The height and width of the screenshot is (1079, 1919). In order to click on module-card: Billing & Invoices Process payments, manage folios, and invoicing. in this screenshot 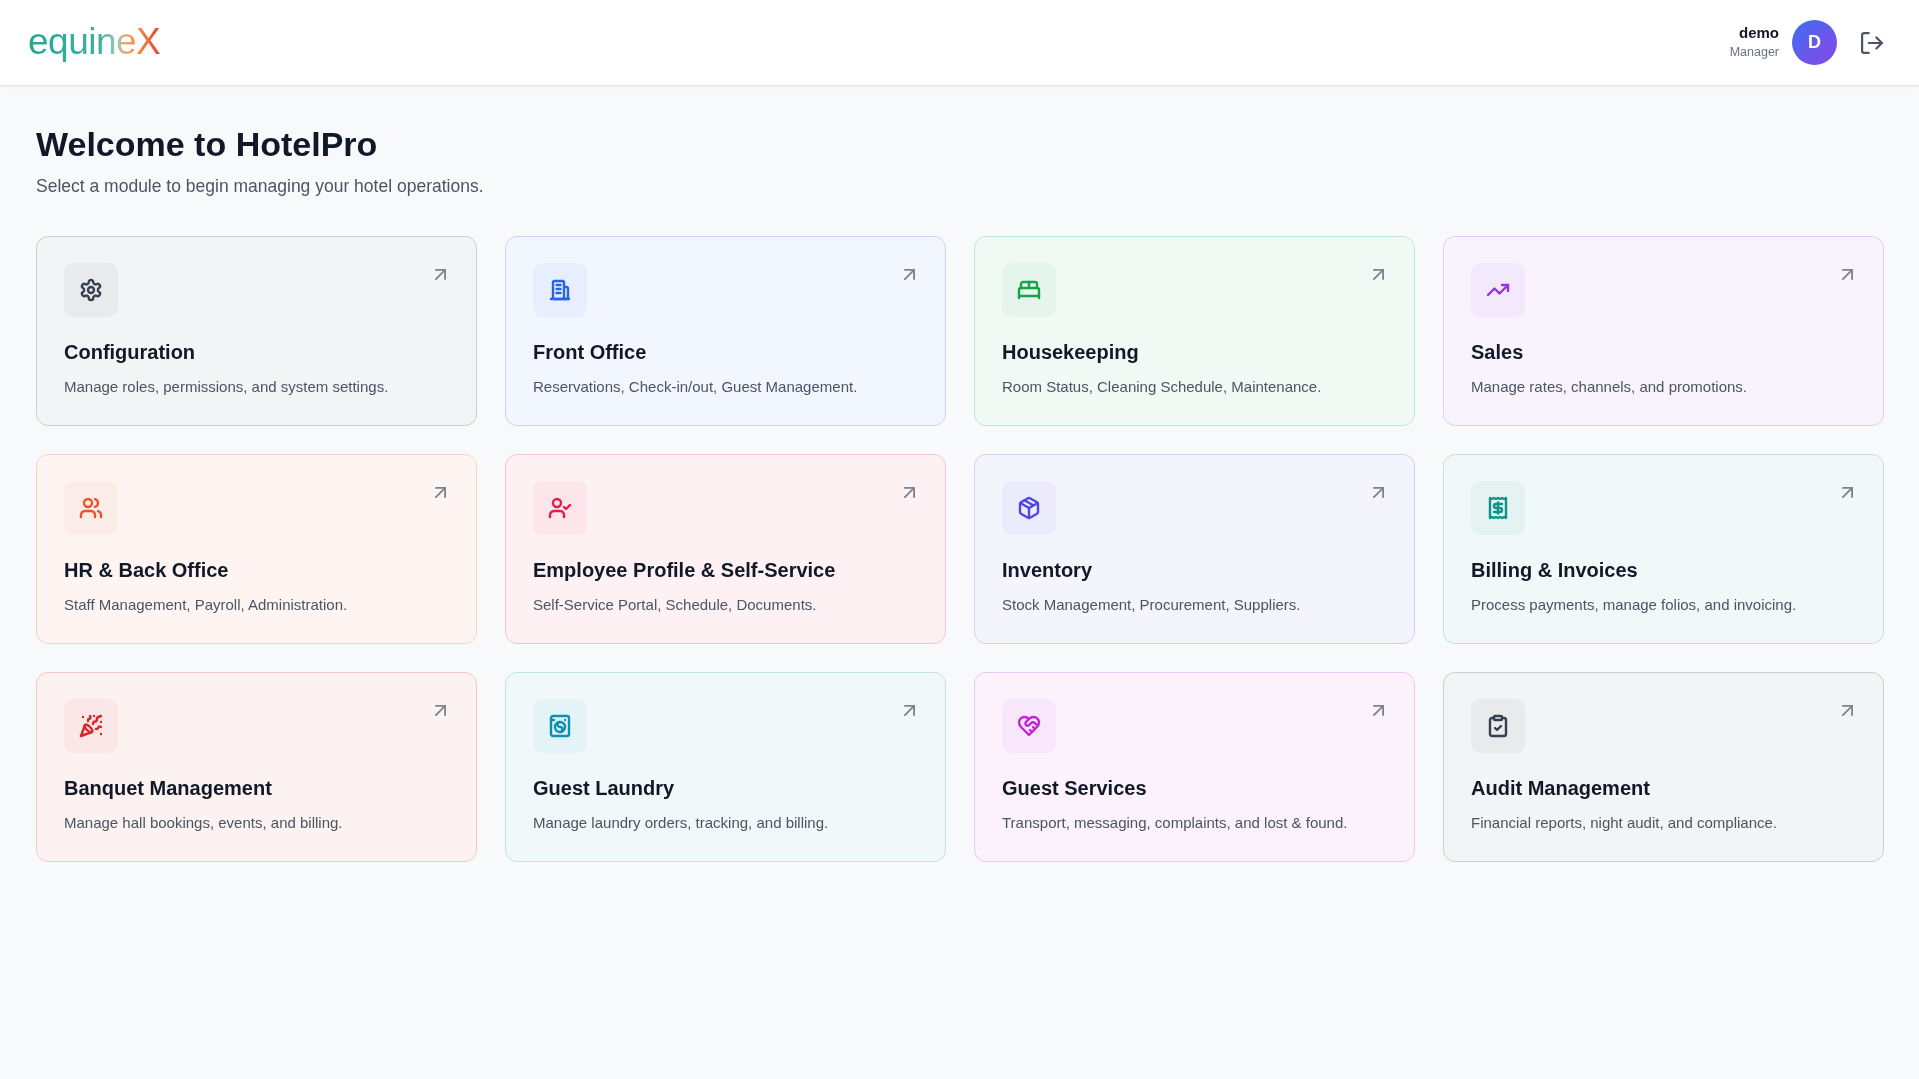, I will do `click(1663, 549)`.